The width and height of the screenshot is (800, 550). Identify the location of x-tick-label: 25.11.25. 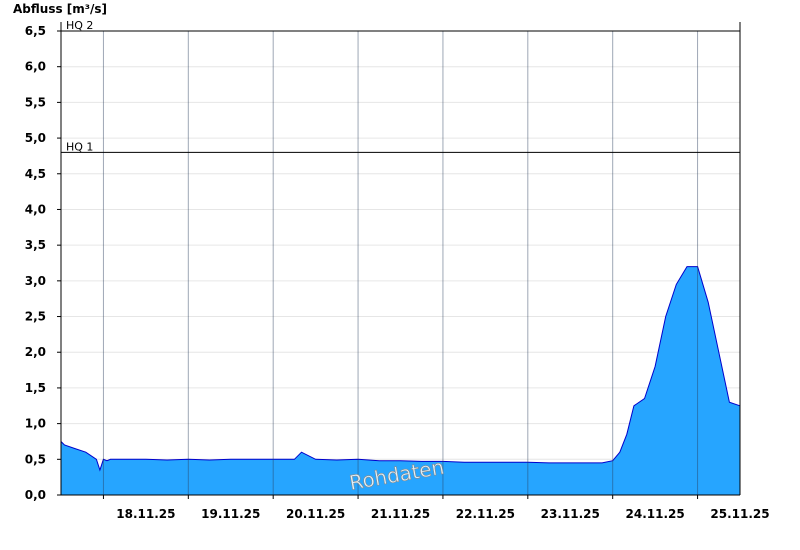
(739, 514).